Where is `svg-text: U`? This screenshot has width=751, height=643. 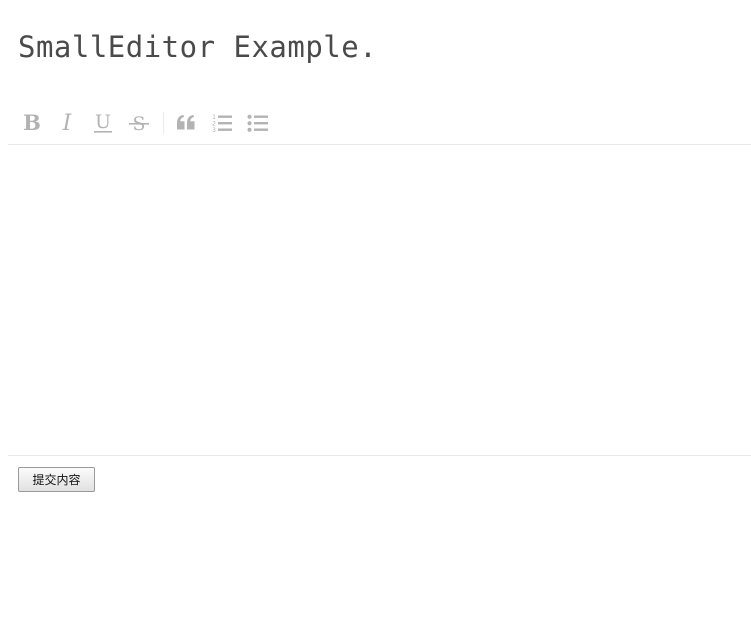
svg-text: U is located at coordinates (103, 122).